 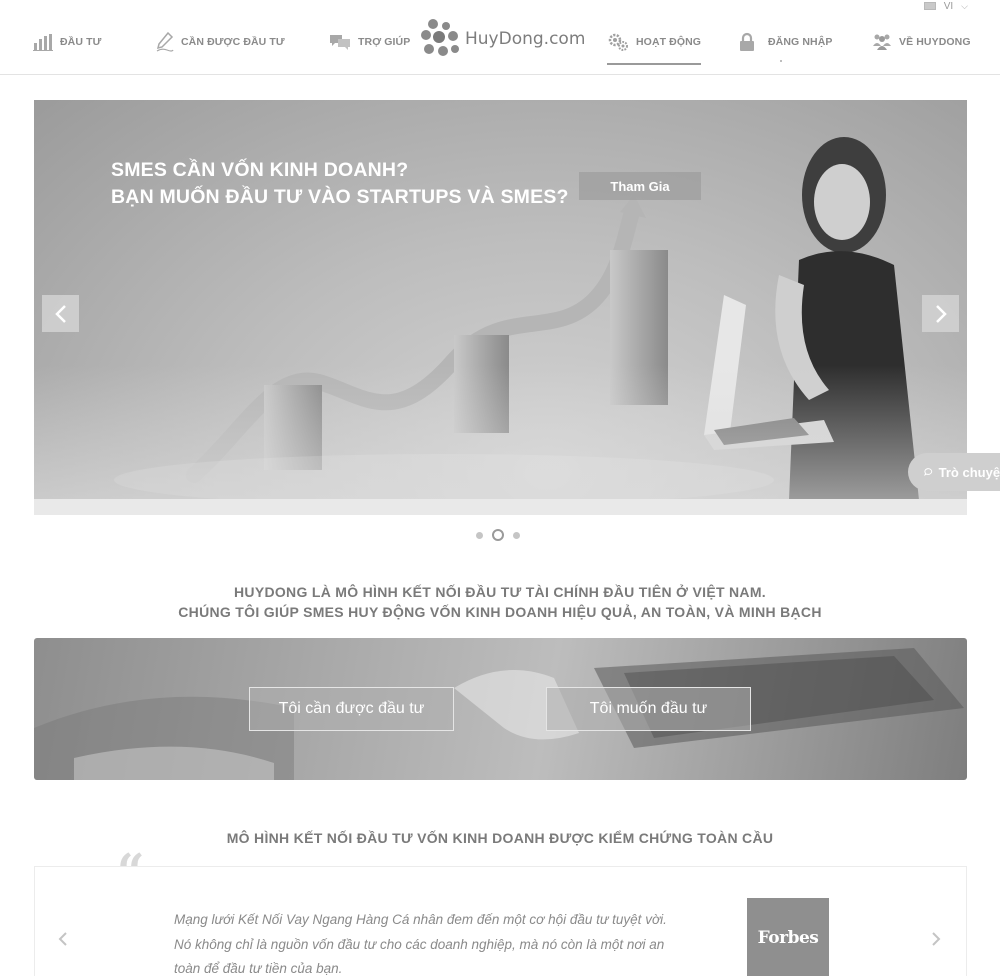 I want to click on nav-activity: HOẠT ĐỘNG, so click(x=654, y=48).